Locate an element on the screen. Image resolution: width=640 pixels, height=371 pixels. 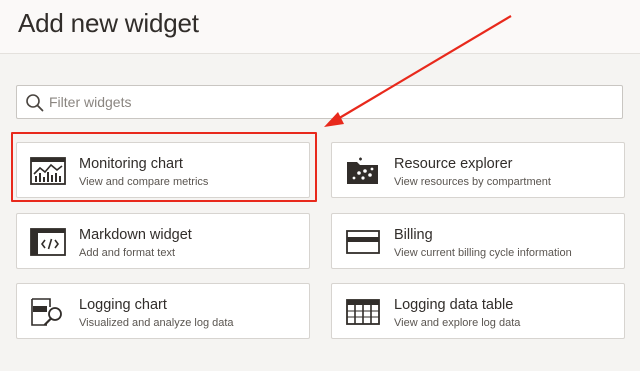
logging-chart-icon is located at coordinates (46, 312).